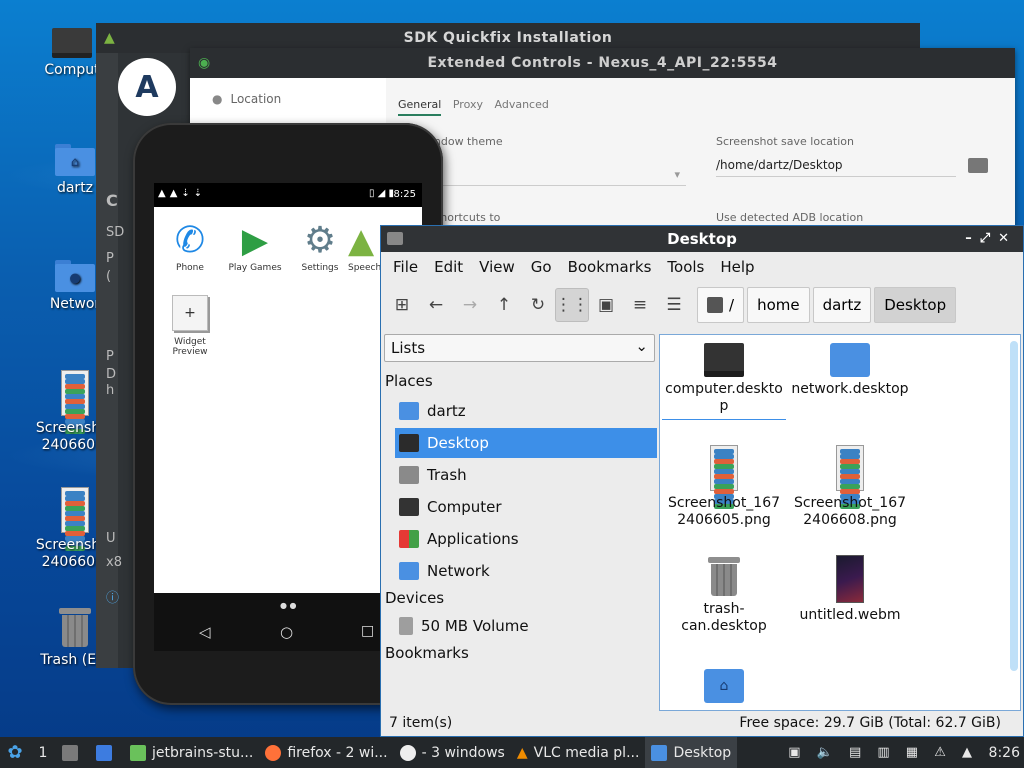 This screenshot has width=1024, height=768. Describe the element at coordinates (420, 107) in the screenshot. I see `tab-general: General` at that location.